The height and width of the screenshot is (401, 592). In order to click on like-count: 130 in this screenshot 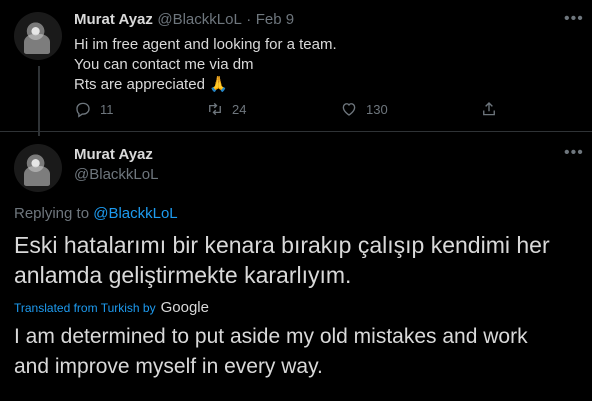, I will do `click(377, 109)`.